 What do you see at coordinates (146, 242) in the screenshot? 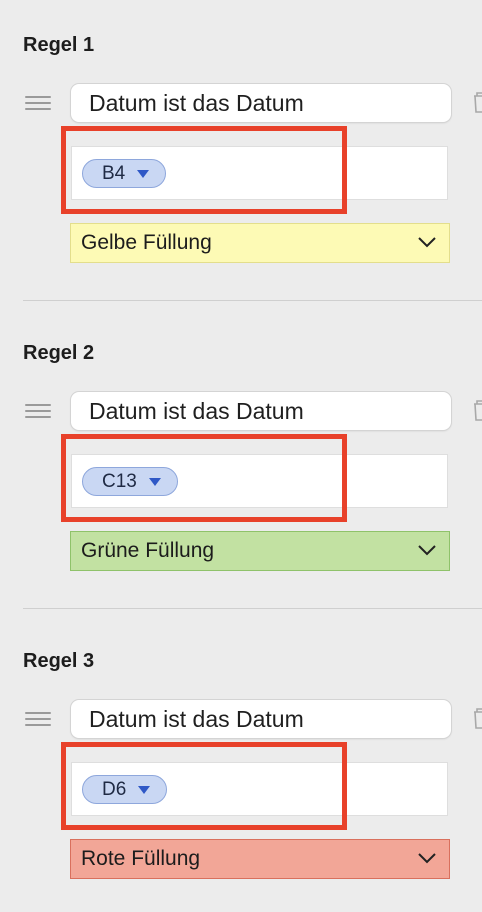
I see `fill-style-label: Gelbe Füllung` at bounding box center [146, 242].